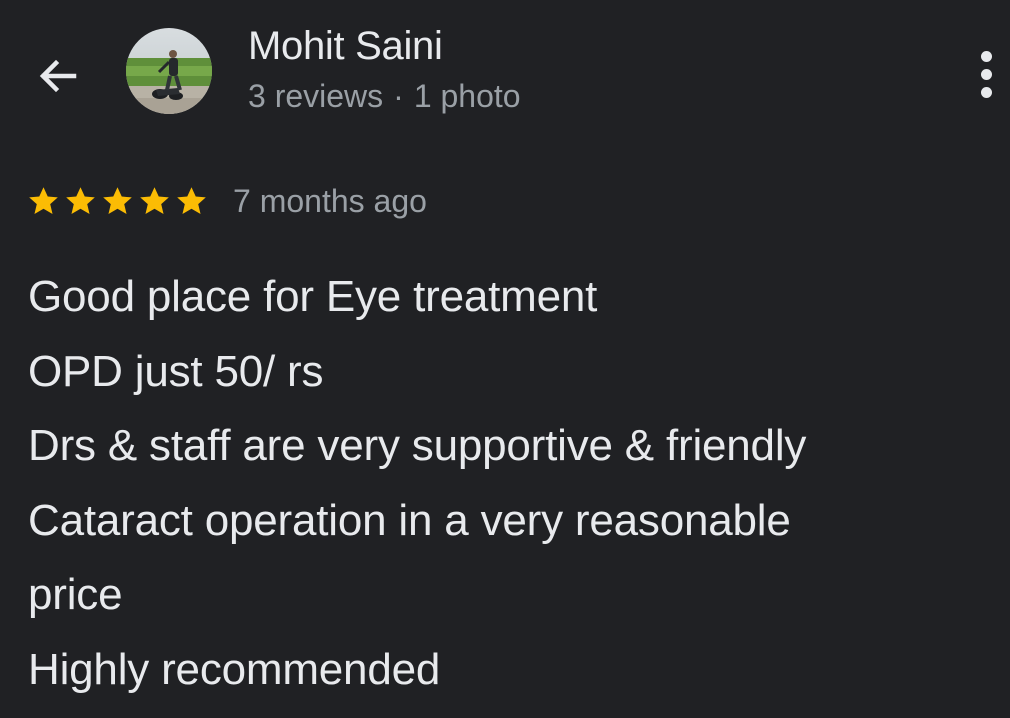  I want to click on back-button, so click(58, 76).